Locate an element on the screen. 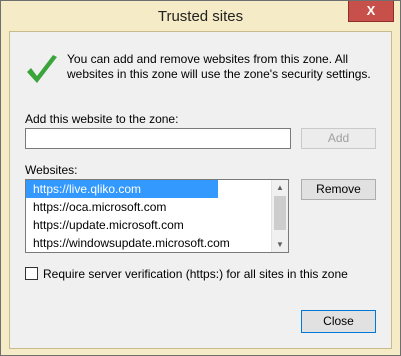 This screenshot has height=356, width=401. scrollbar-thumb is located at coordinates (280, 213).